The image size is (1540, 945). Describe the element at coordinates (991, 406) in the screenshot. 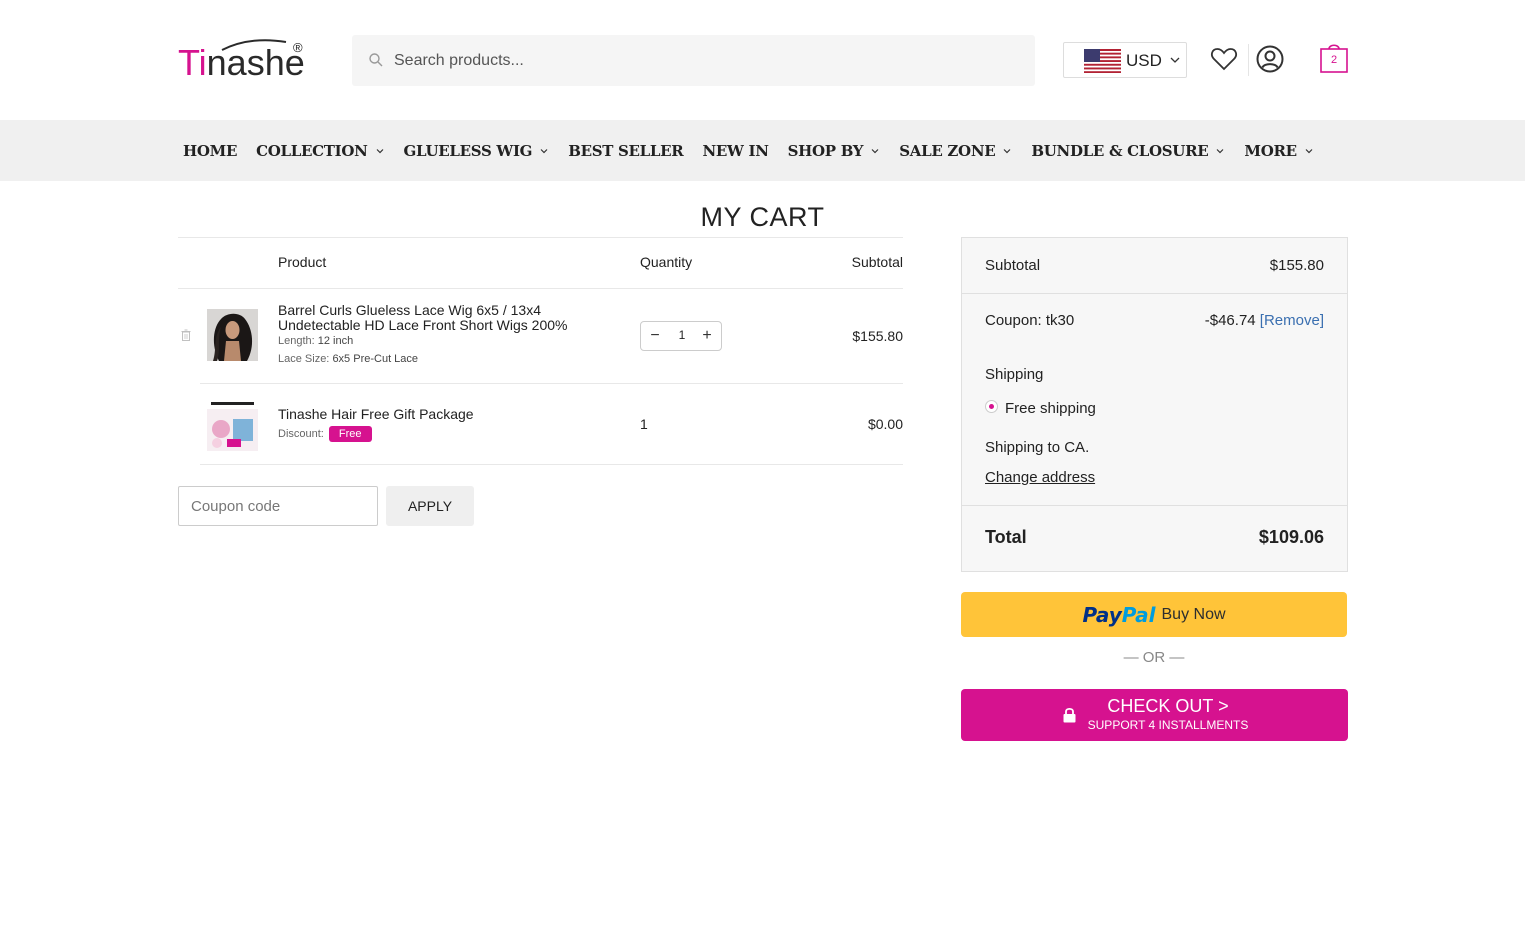

I see `free-shipping-radio` at that location.